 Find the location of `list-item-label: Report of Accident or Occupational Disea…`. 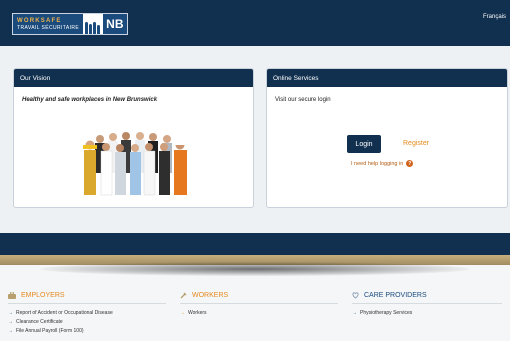

list-item-label: Report of Accident or Occupational Disea… is located at coordinates (64, 313).